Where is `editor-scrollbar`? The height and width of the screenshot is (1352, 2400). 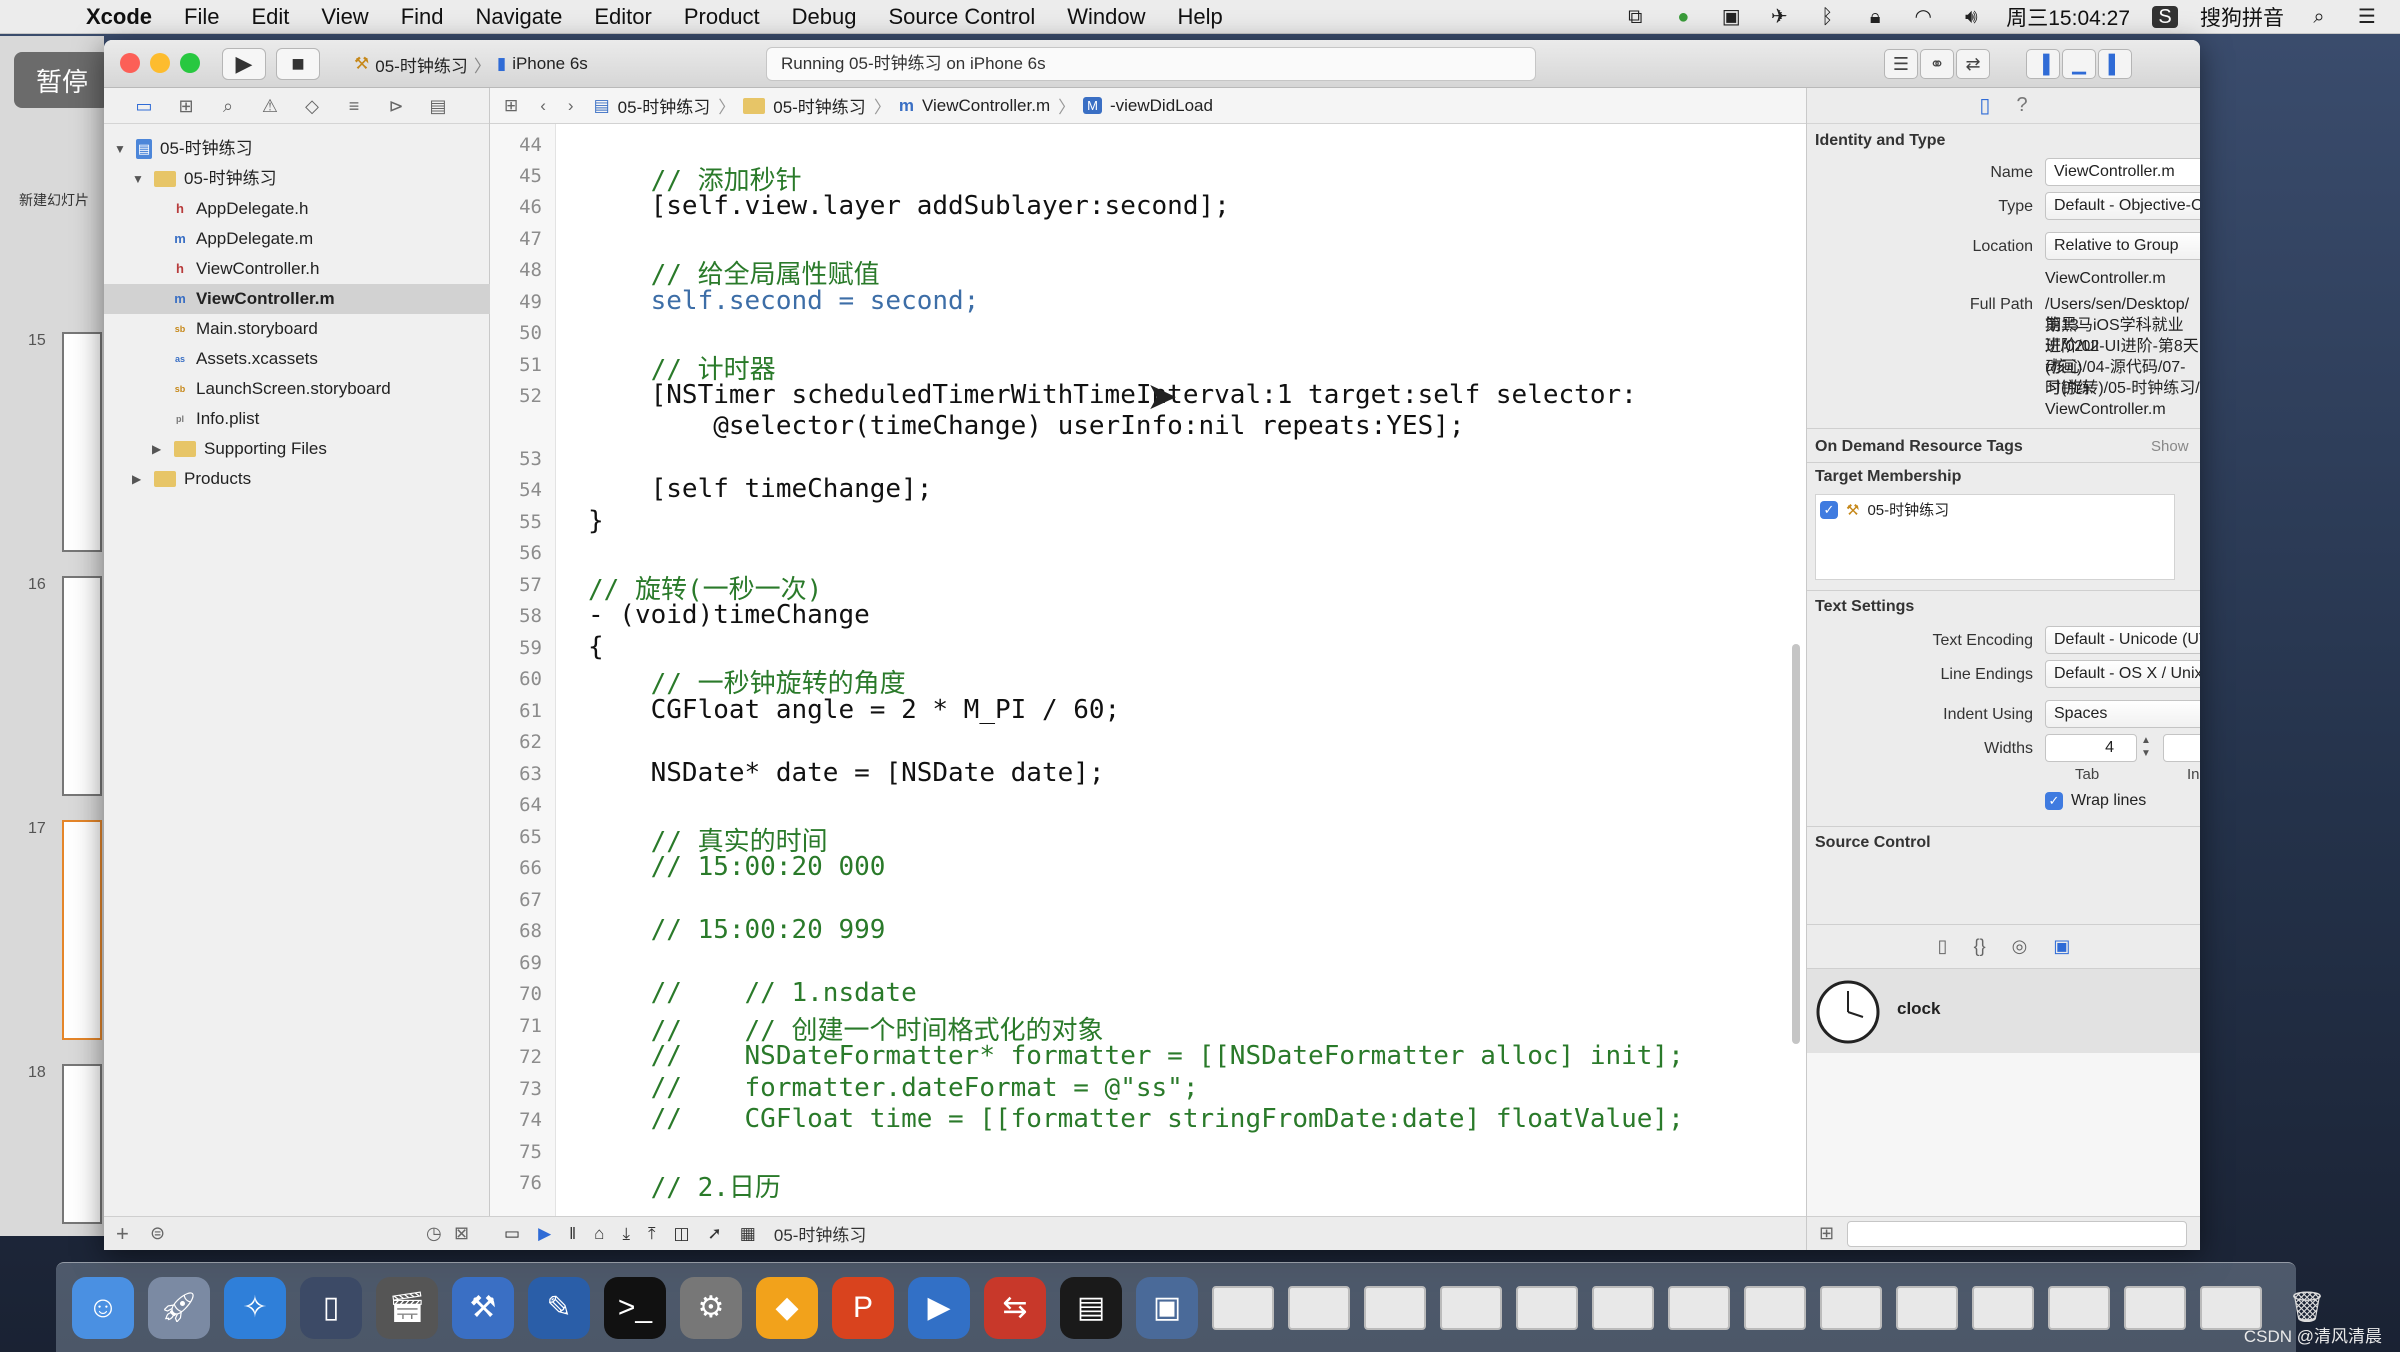
editor-scrollbar is located at coordinates (1796, 844).